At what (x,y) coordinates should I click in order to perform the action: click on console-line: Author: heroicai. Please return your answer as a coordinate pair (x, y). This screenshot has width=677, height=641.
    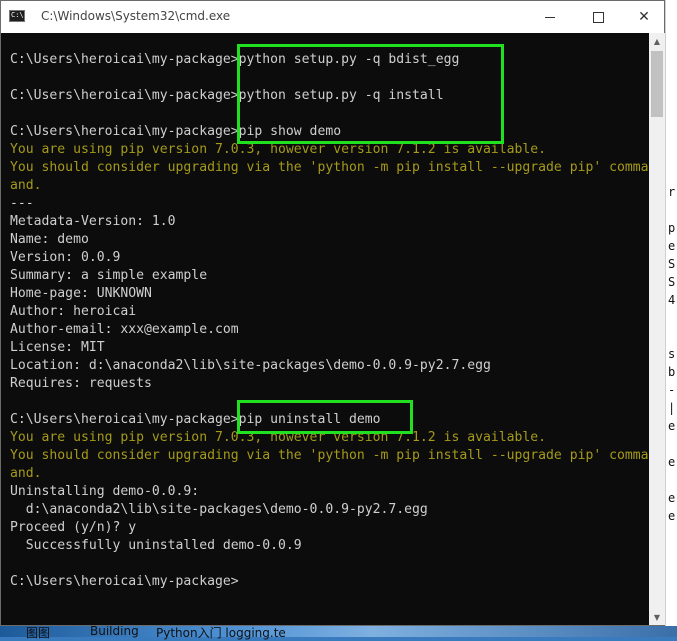
    Looking at the image, I should click on (73, 311).